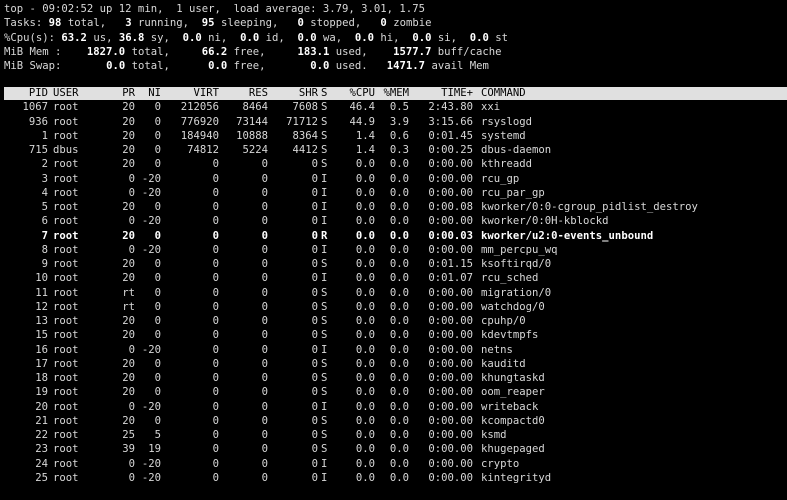 The width and height of the screenshot is (787, 500). I want to click on process-row: 15 root 20 0 0 0 0 S 0.0 0.0 0:00.00 kdevtmpfs, so click(395, 335).